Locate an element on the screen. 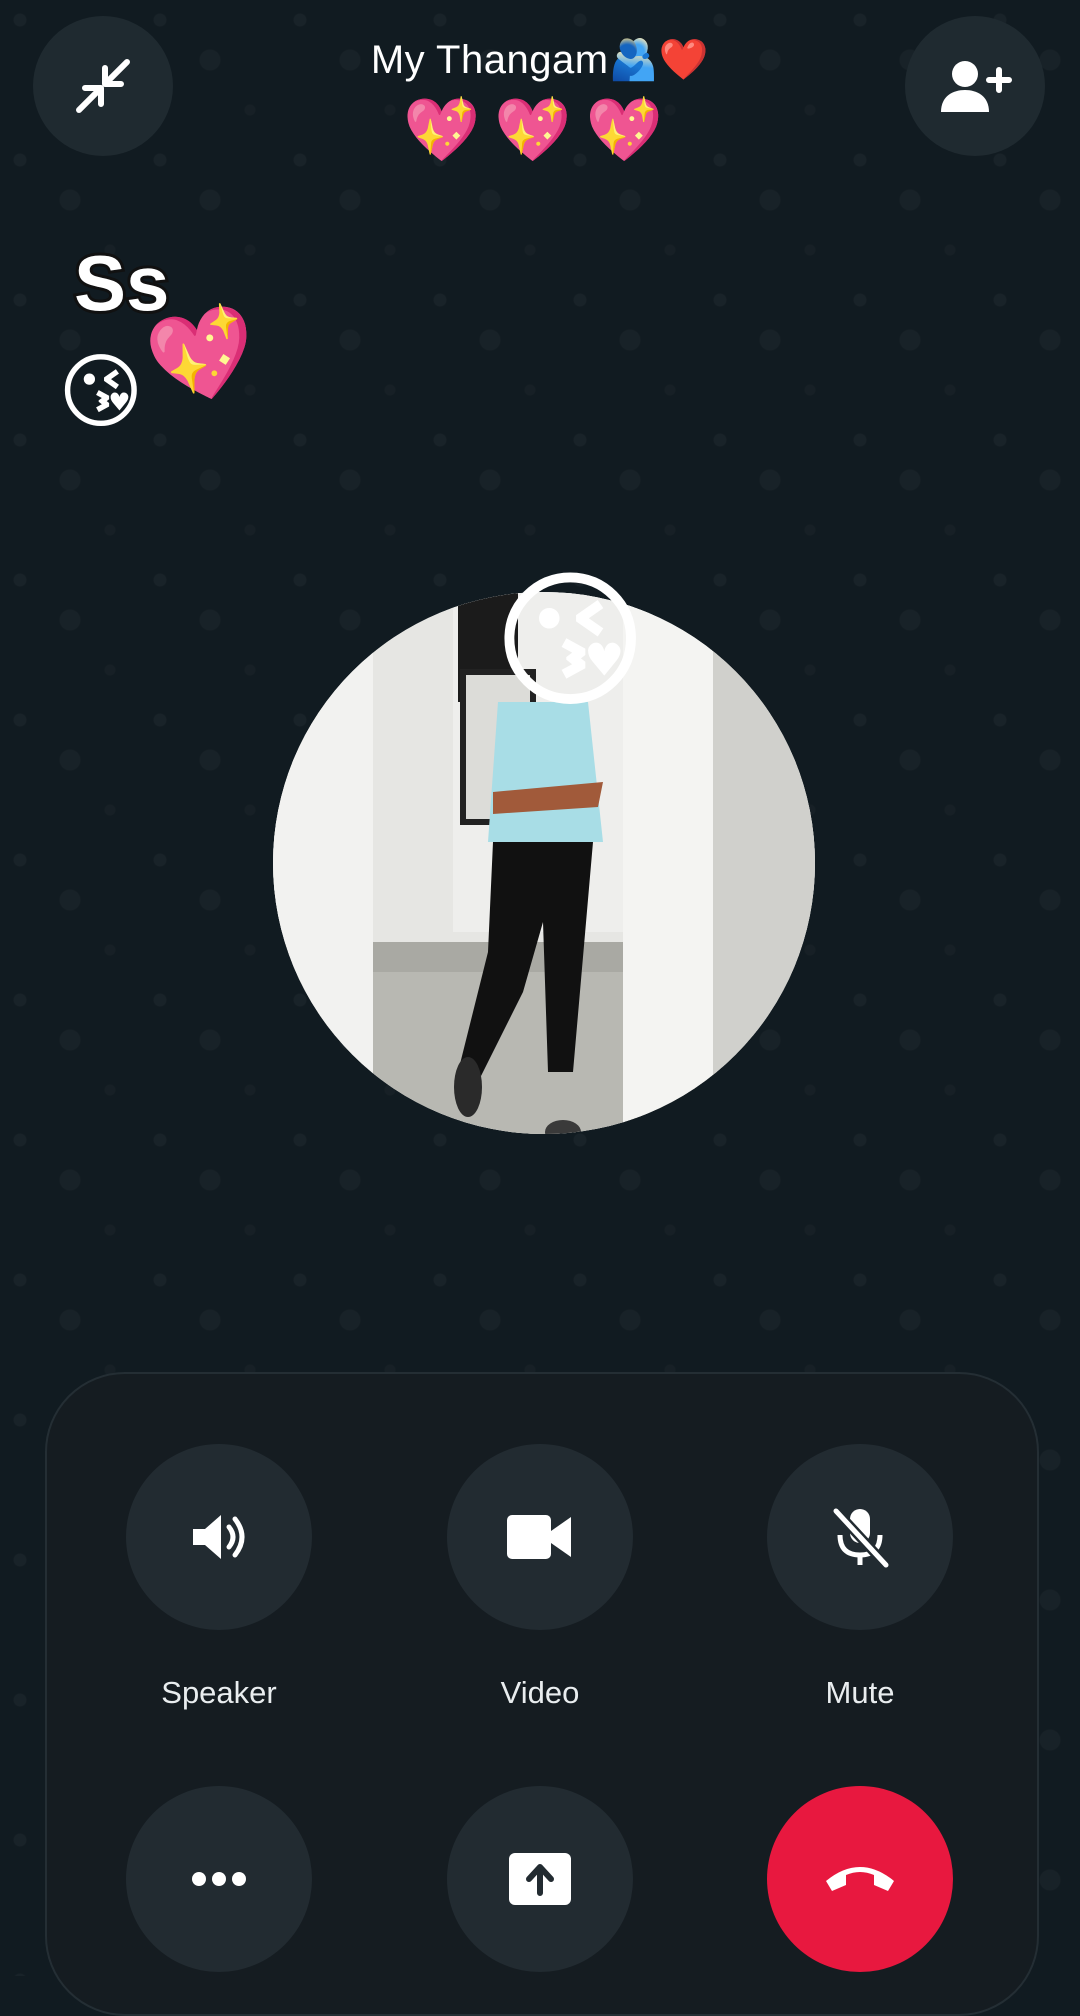 This screenshot has width=1080, height=2016. speaker-button is located at coordinates (219, 1537).